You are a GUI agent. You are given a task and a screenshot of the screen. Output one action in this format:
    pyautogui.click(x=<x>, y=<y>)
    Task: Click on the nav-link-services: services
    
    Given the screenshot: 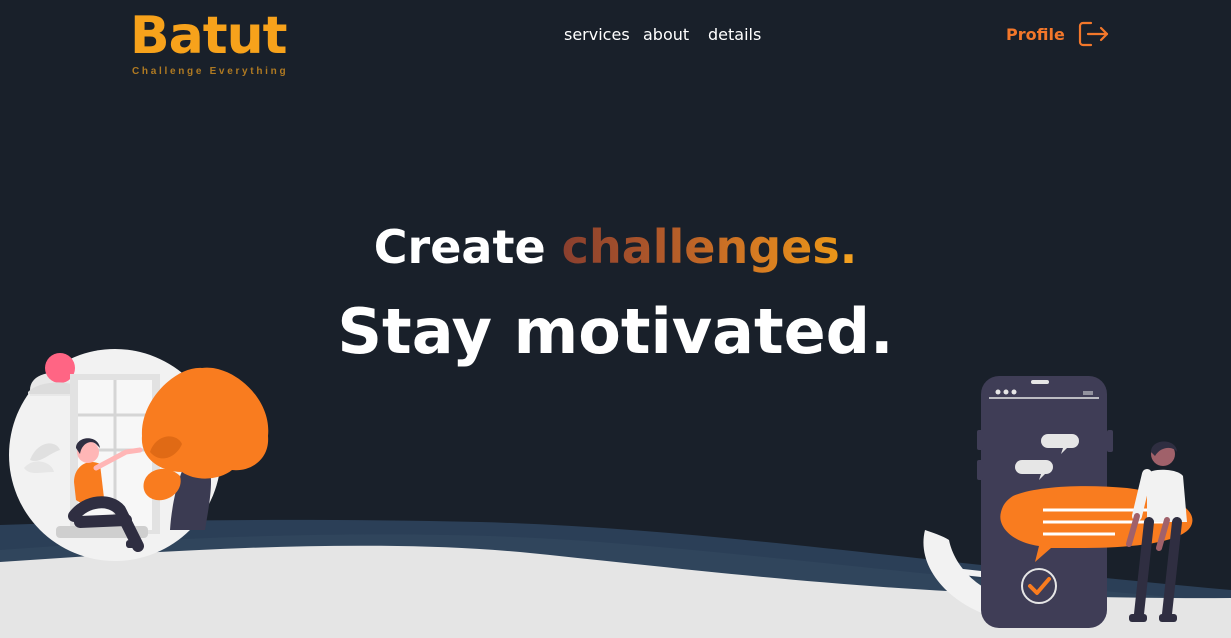 What is the action you would take?
    pyautogui.click(x=597, y=35)
    